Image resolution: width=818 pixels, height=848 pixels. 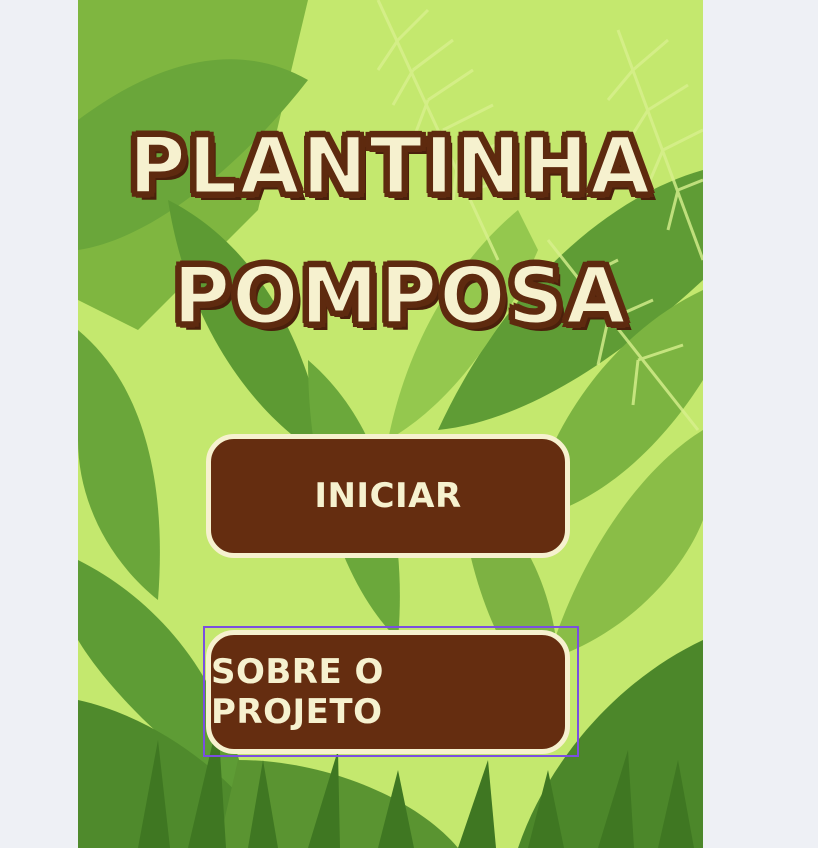 What do you see at coordinates (391, 691) in the screenshot?
I see `focus-outline` at bounding box center [391, 691].